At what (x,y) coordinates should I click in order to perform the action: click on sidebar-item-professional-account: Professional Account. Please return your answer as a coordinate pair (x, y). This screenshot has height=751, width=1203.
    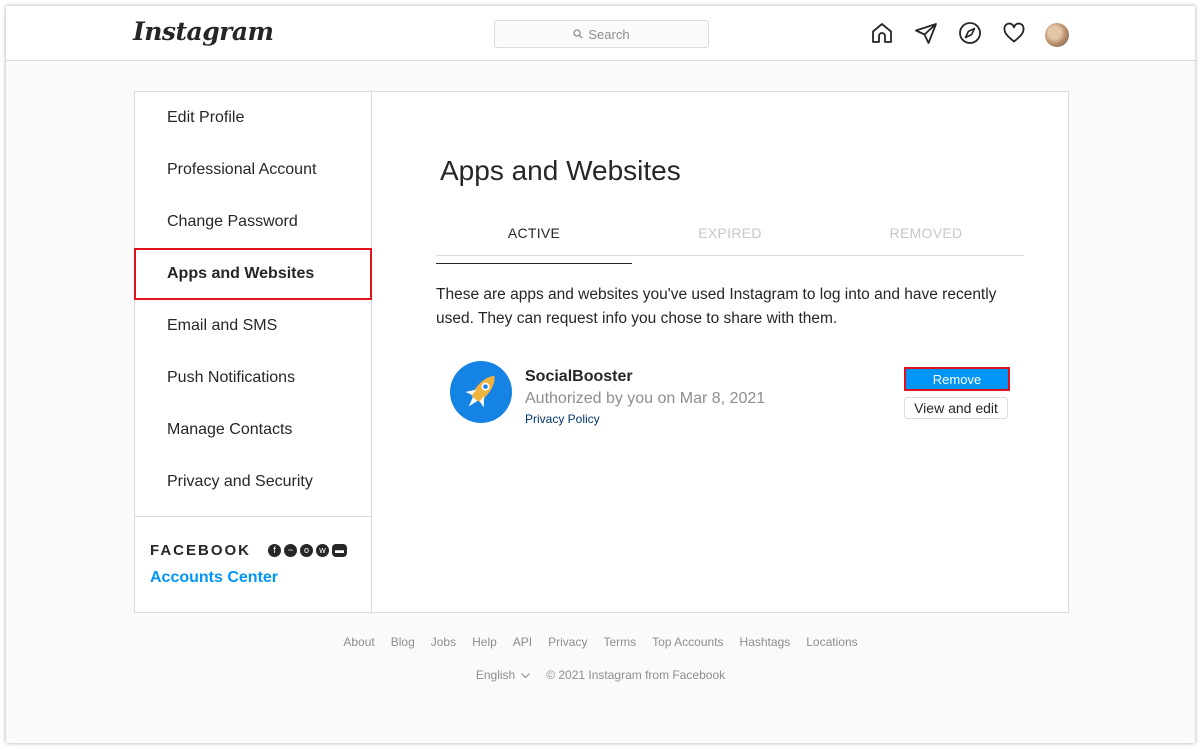
    Looking at the image, I should click on (253, 170).